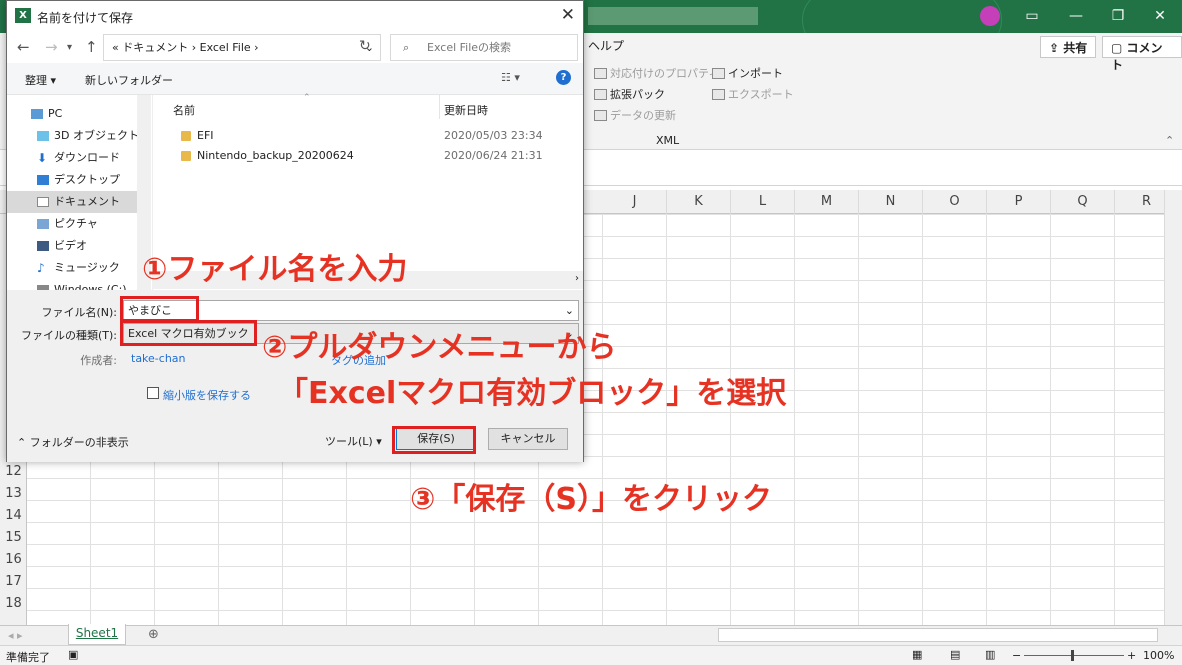 Image resolution: width=1182 pixels, height=665 pixels. What do you see at coordinates (94, 284) in the screenshot?
I see `nav-item-windows-c: Windows (C:)` at bounding box center [94, 284].